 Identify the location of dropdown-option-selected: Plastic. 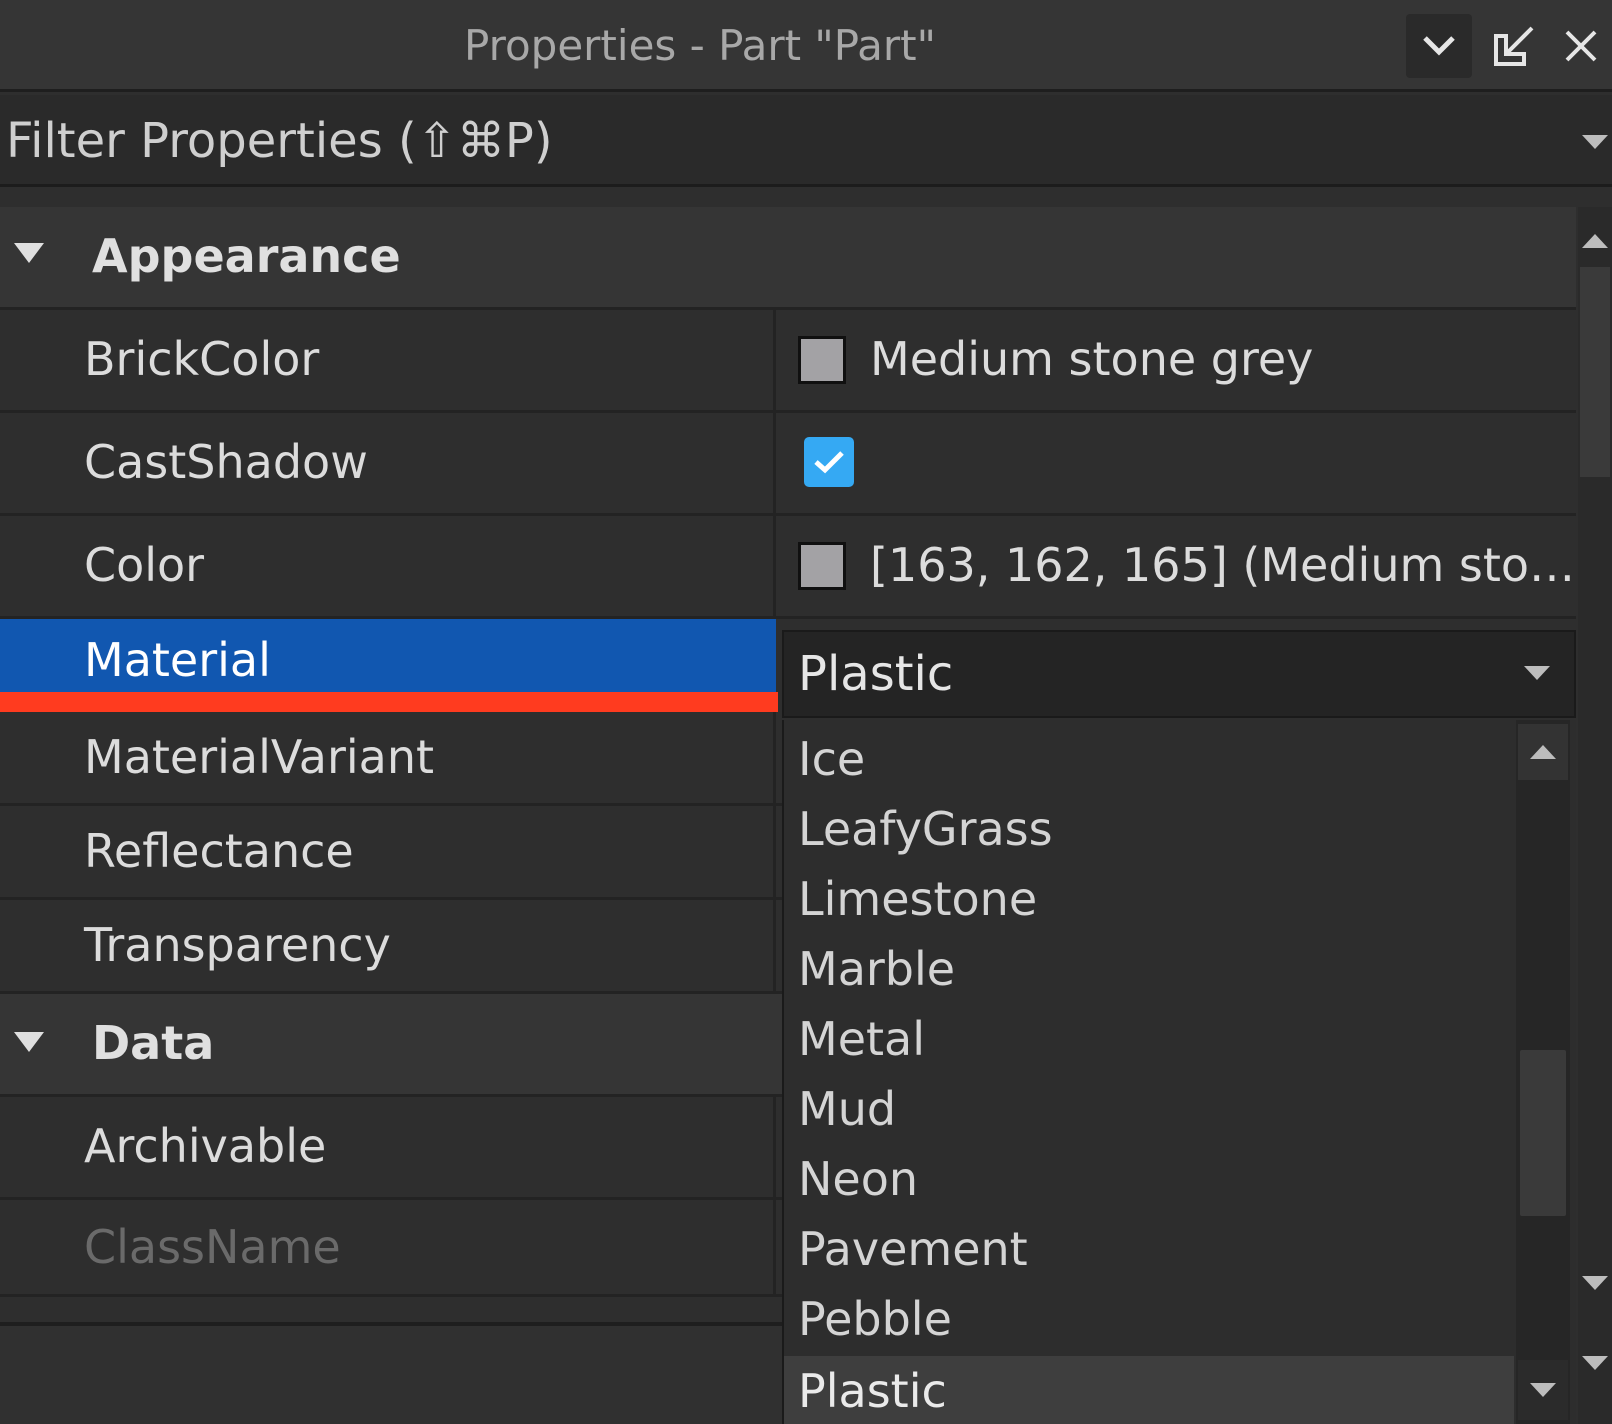
(1149, 1390).